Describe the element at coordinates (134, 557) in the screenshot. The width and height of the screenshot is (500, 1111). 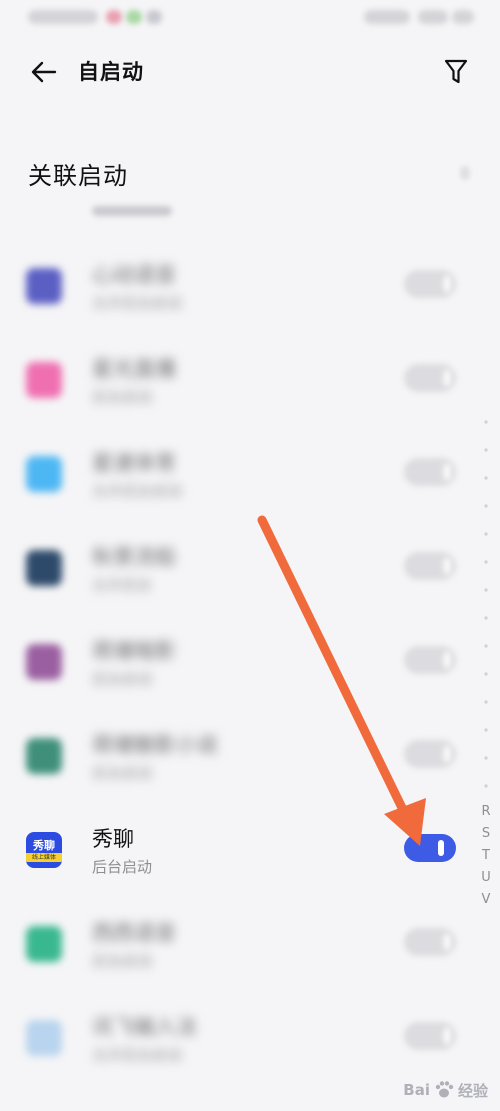
I see `app-name: 秋景流船` at that location.